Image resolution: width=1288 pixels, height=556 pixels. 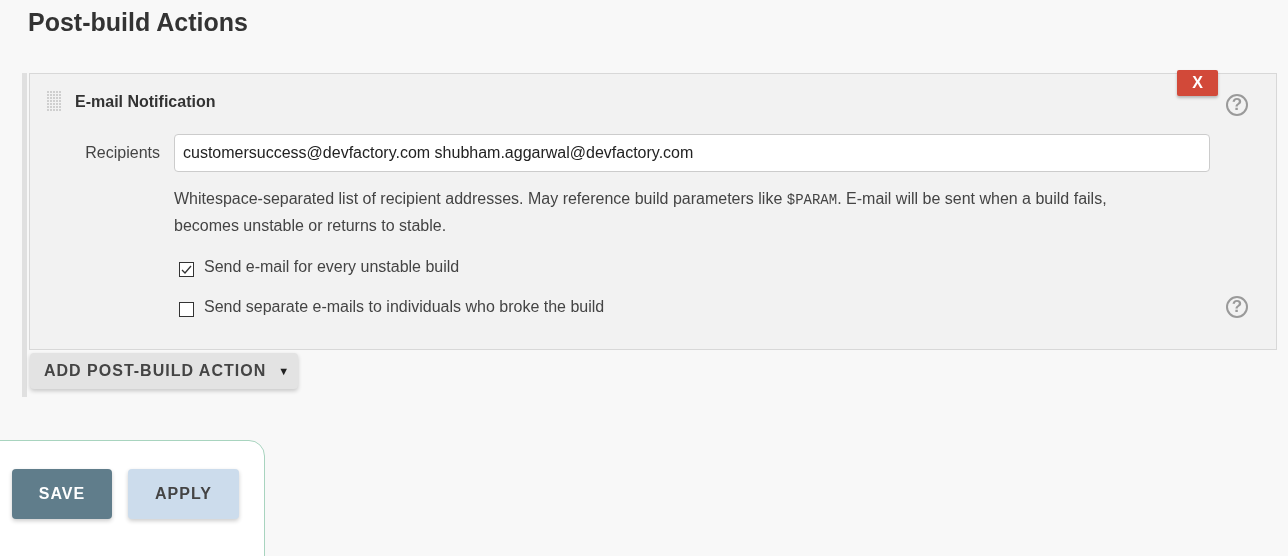 I want to click on apply-button: APPLY, so click(x=183, y=494).